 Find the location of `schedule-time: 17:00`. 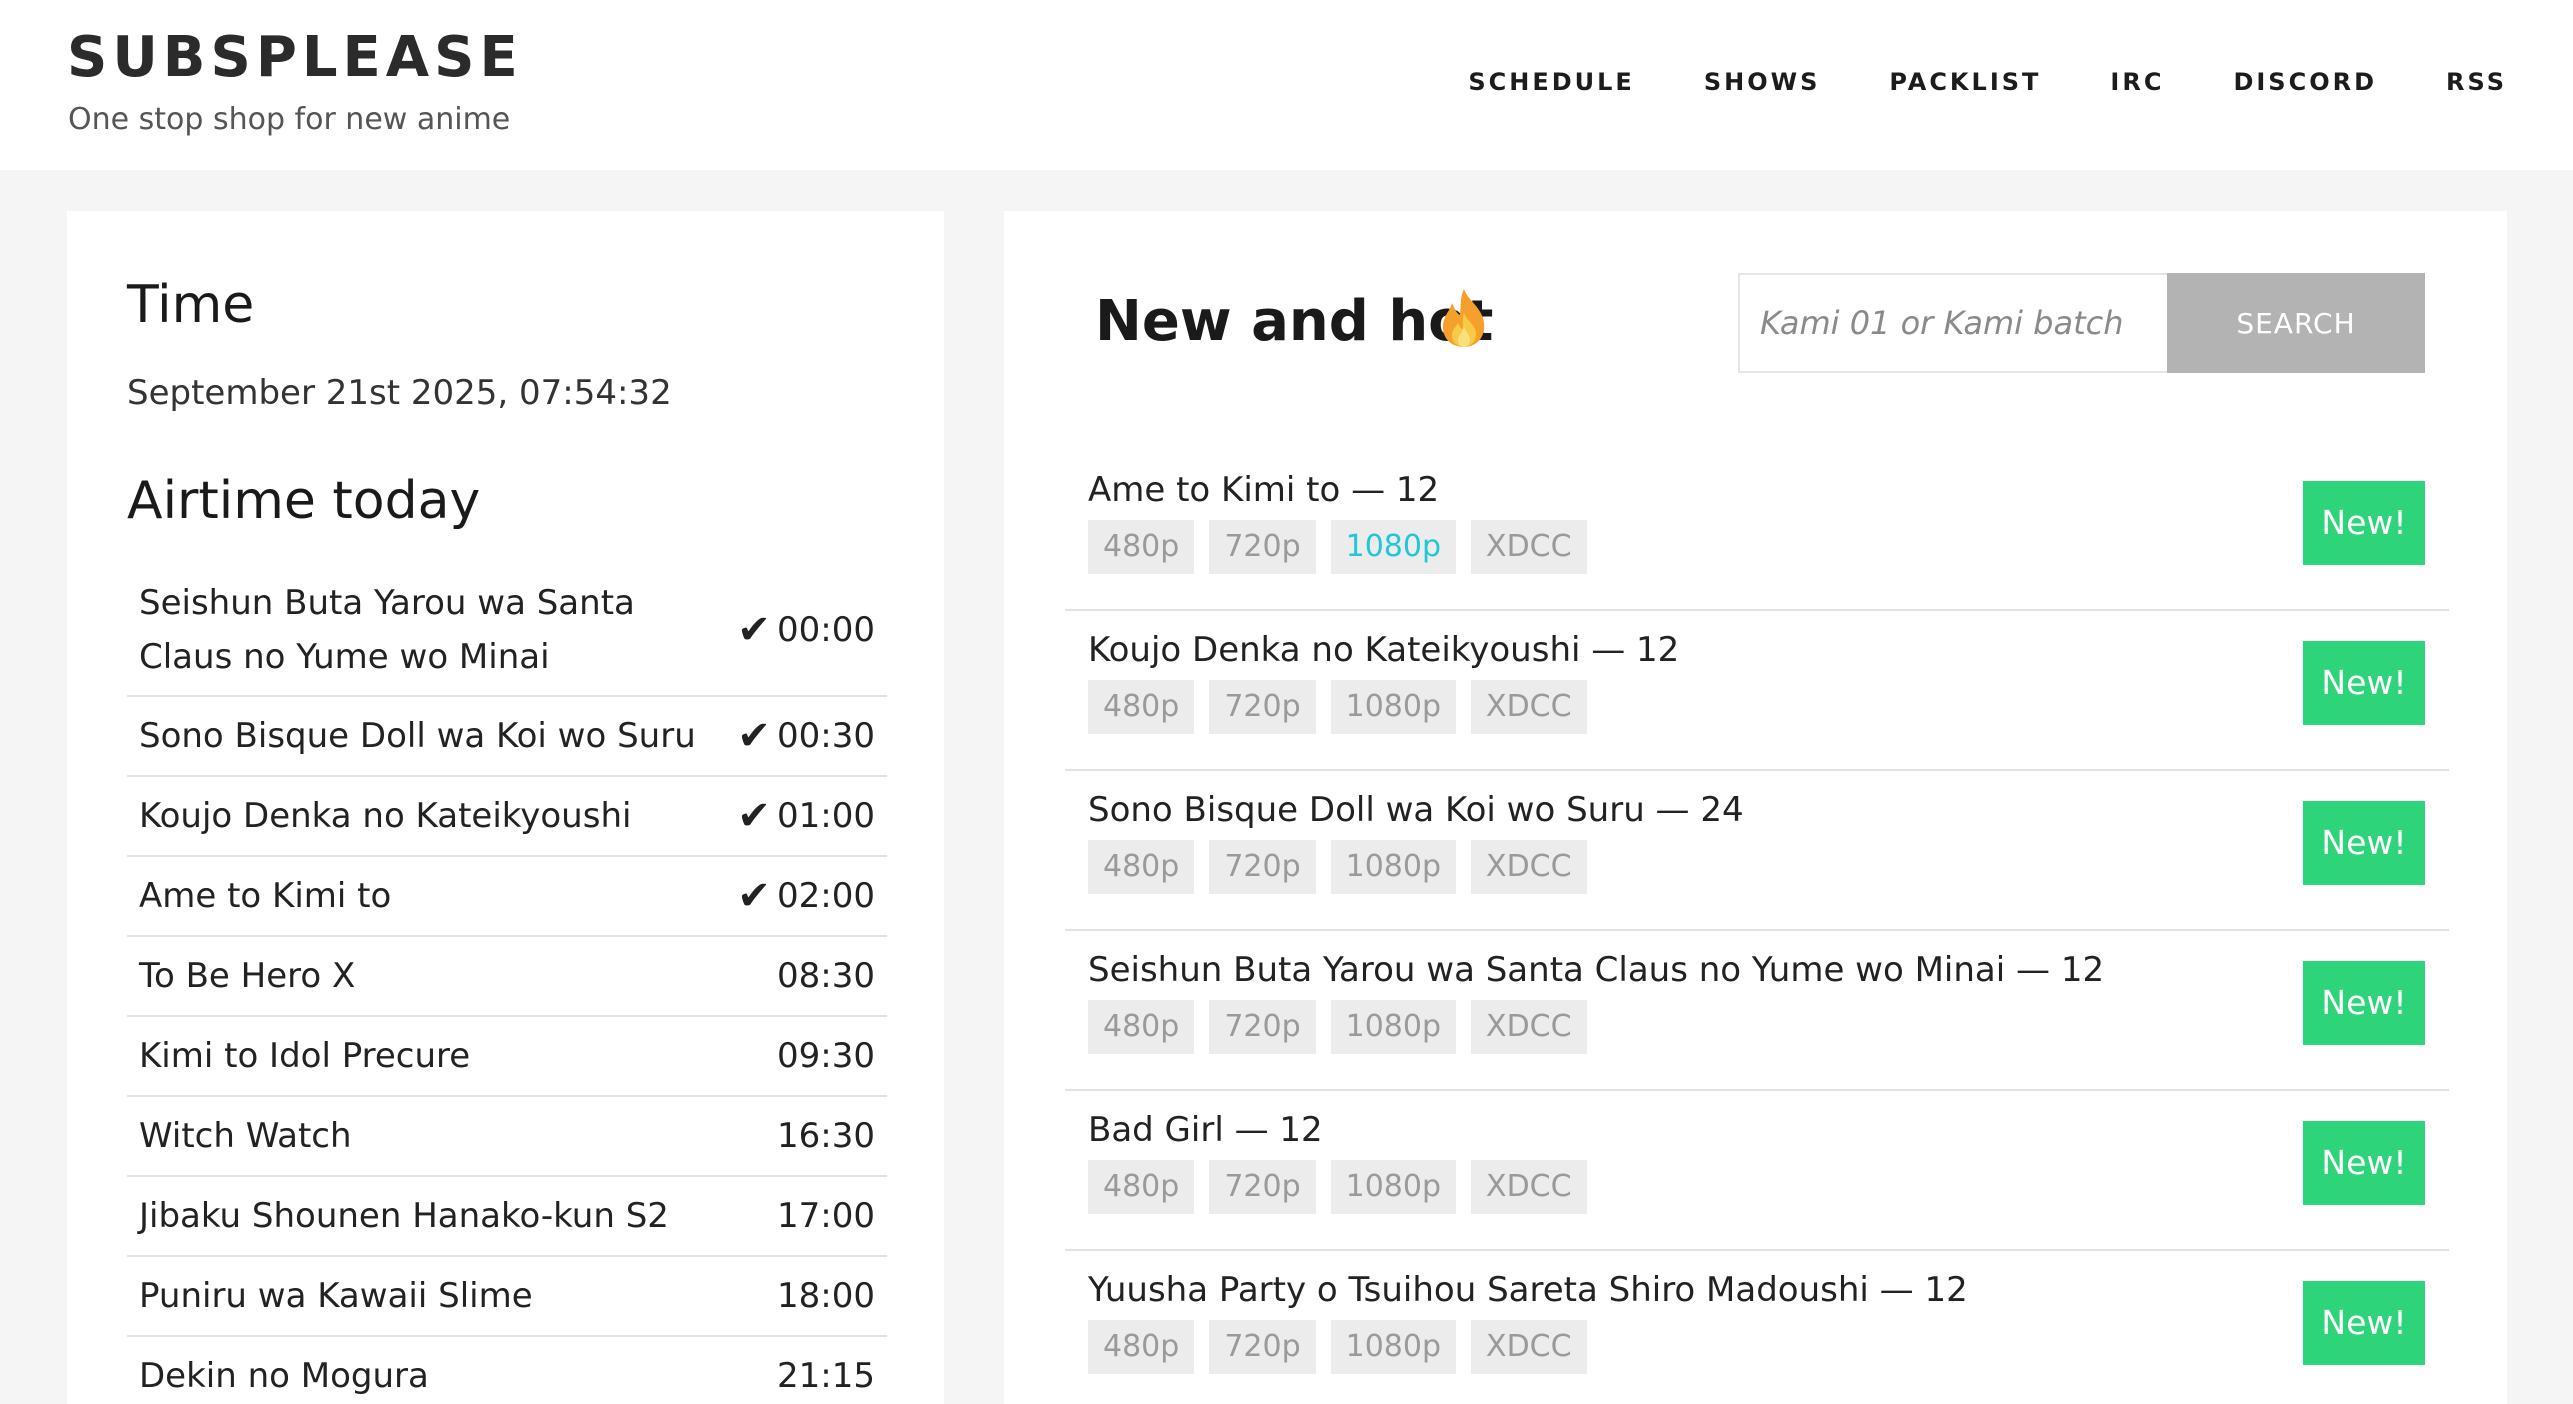

schedule-time: 17:00 is located at coordinates (826, 1216).